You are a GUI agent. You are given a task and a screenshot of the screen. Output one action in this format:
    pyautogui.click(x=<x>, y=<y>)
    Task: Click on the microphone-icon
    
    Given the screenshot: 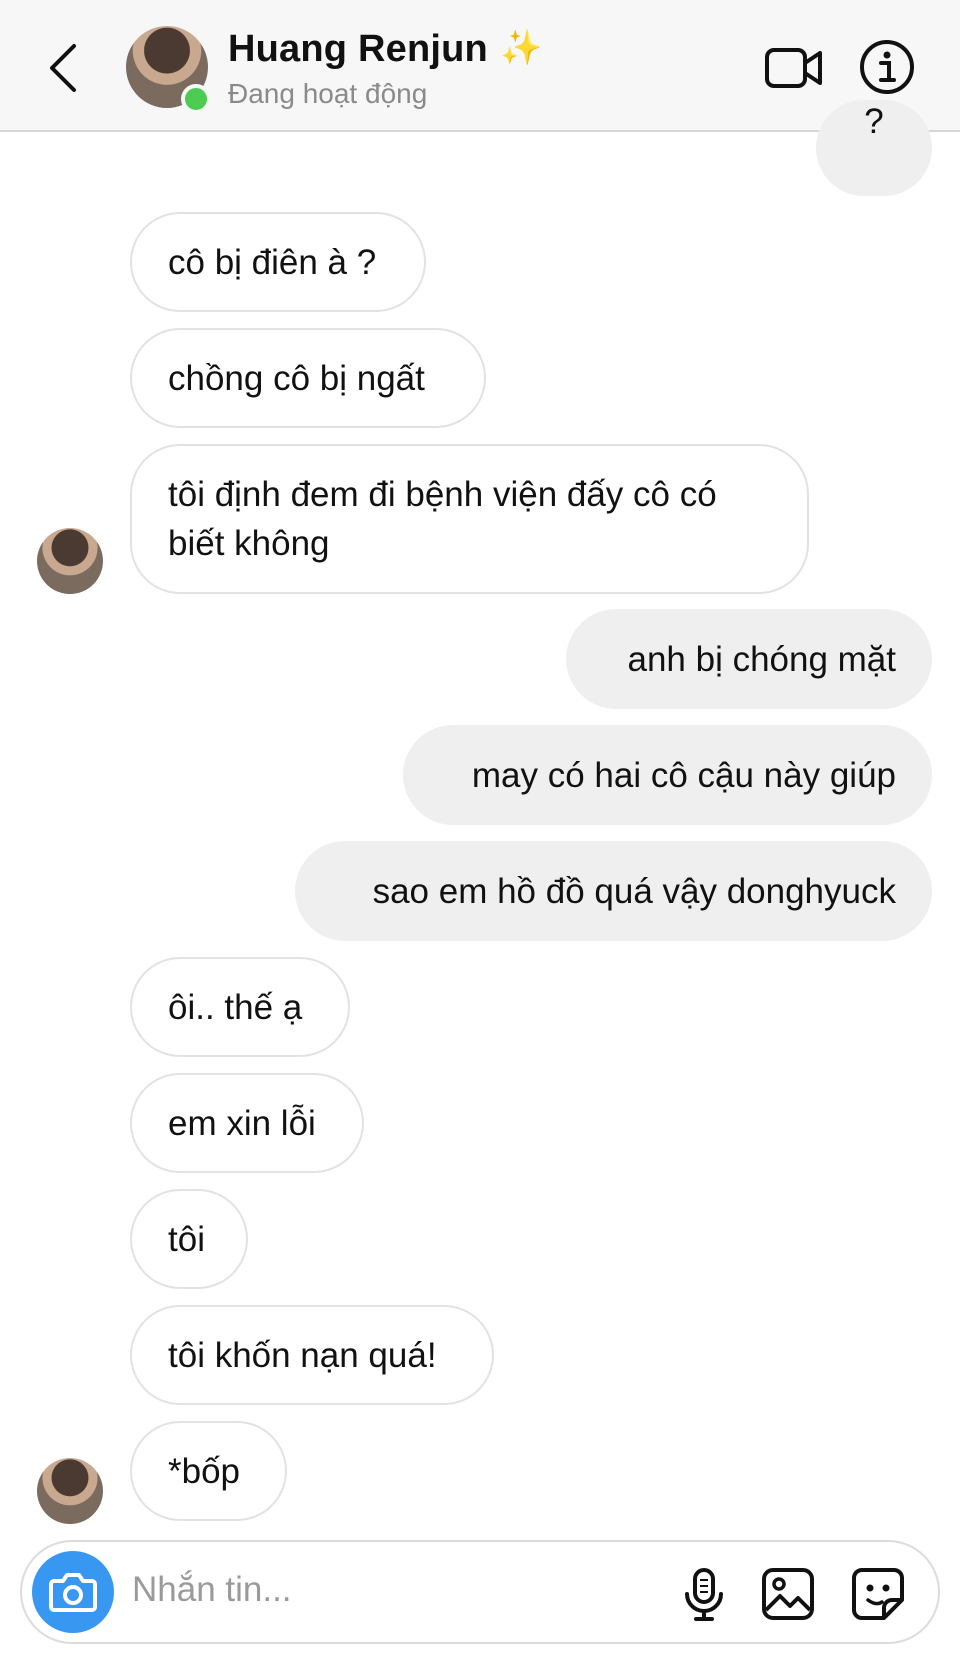 What is the action you would take?
    pyautogui.click(x=704, y=1594)
    